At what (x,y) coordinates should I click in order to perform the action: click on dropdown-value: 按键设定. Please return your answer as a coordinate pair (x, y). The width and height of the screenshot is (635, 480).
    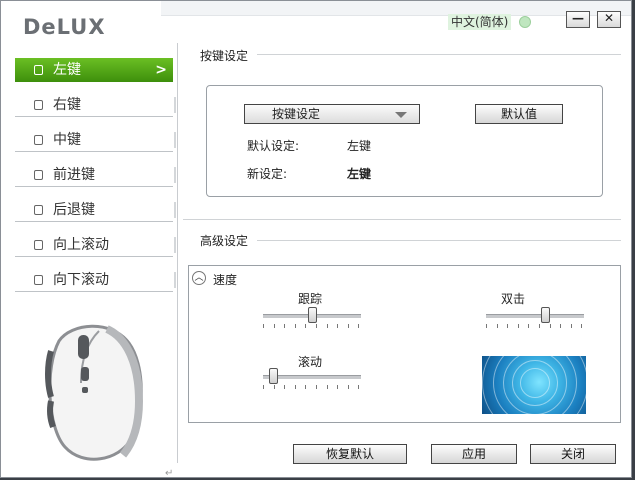
    Looking at the image, I should click on (296, 114).